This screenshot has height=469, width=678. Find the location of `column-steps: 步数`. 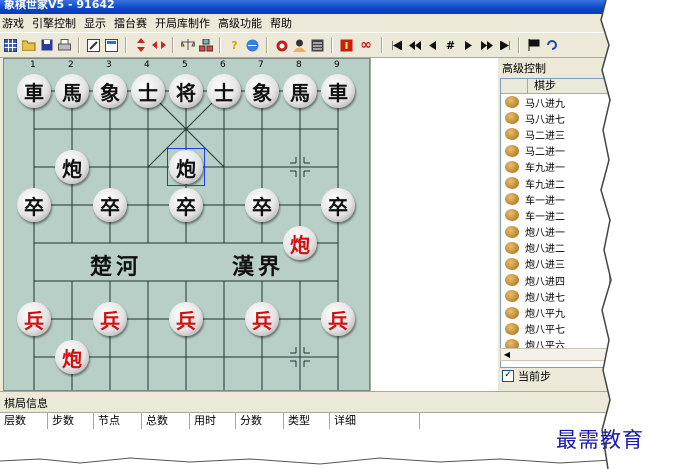

column-steps: 步数 is located at coordinates (71, 421).